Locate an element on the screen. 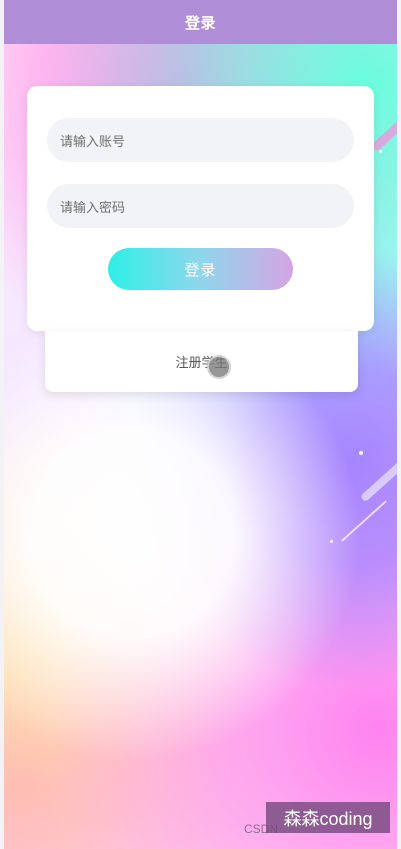 The image size is (401, 849). top-navigation-bar: 登录 is located at coordinates (200, 22).